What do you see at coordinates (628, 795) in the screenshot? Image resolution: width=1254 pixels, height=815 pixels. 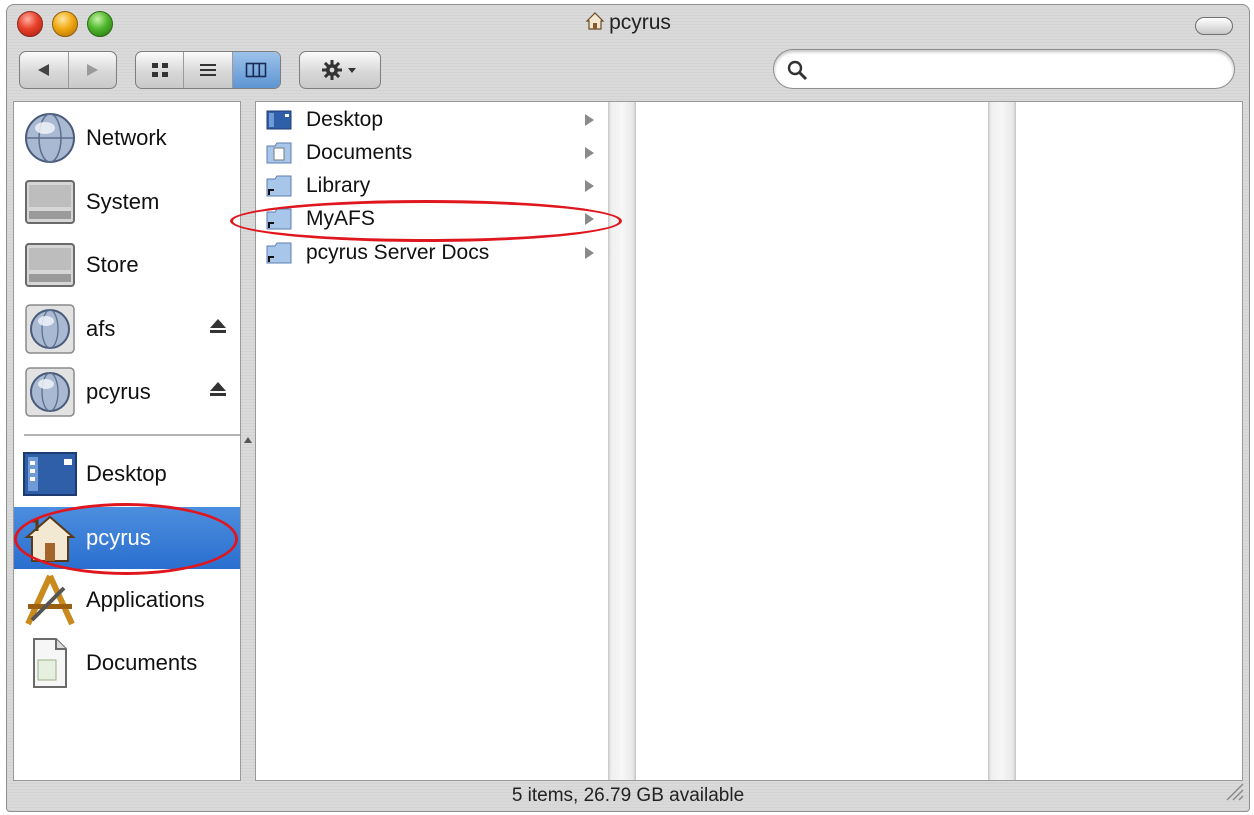 I see `status-bar: 5 items, 26.79 GB available` at bounding box center [628, 795].